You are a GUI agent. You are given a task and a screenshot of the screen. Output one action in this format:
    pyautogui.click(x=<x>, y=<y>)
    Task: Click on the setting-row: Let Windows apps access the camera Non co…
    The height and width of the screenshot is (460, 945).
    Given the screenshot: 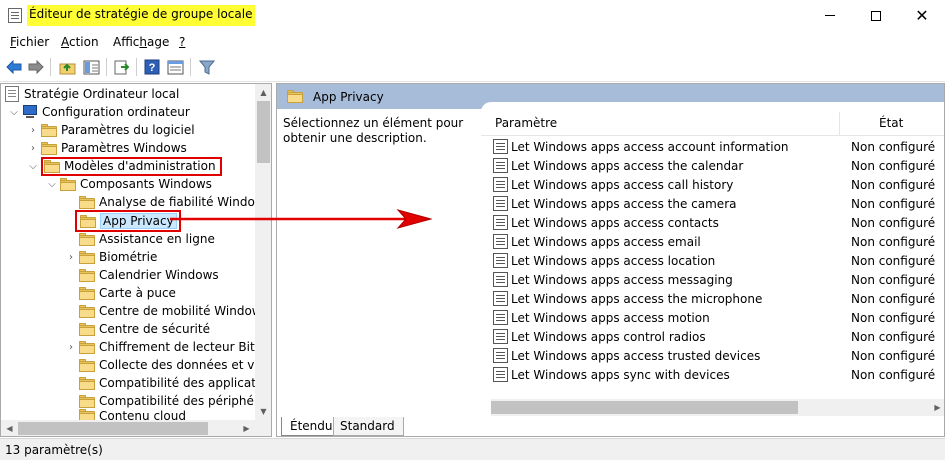 What is the action you would take?
    pyautogui.click(x=718, y=203)
    